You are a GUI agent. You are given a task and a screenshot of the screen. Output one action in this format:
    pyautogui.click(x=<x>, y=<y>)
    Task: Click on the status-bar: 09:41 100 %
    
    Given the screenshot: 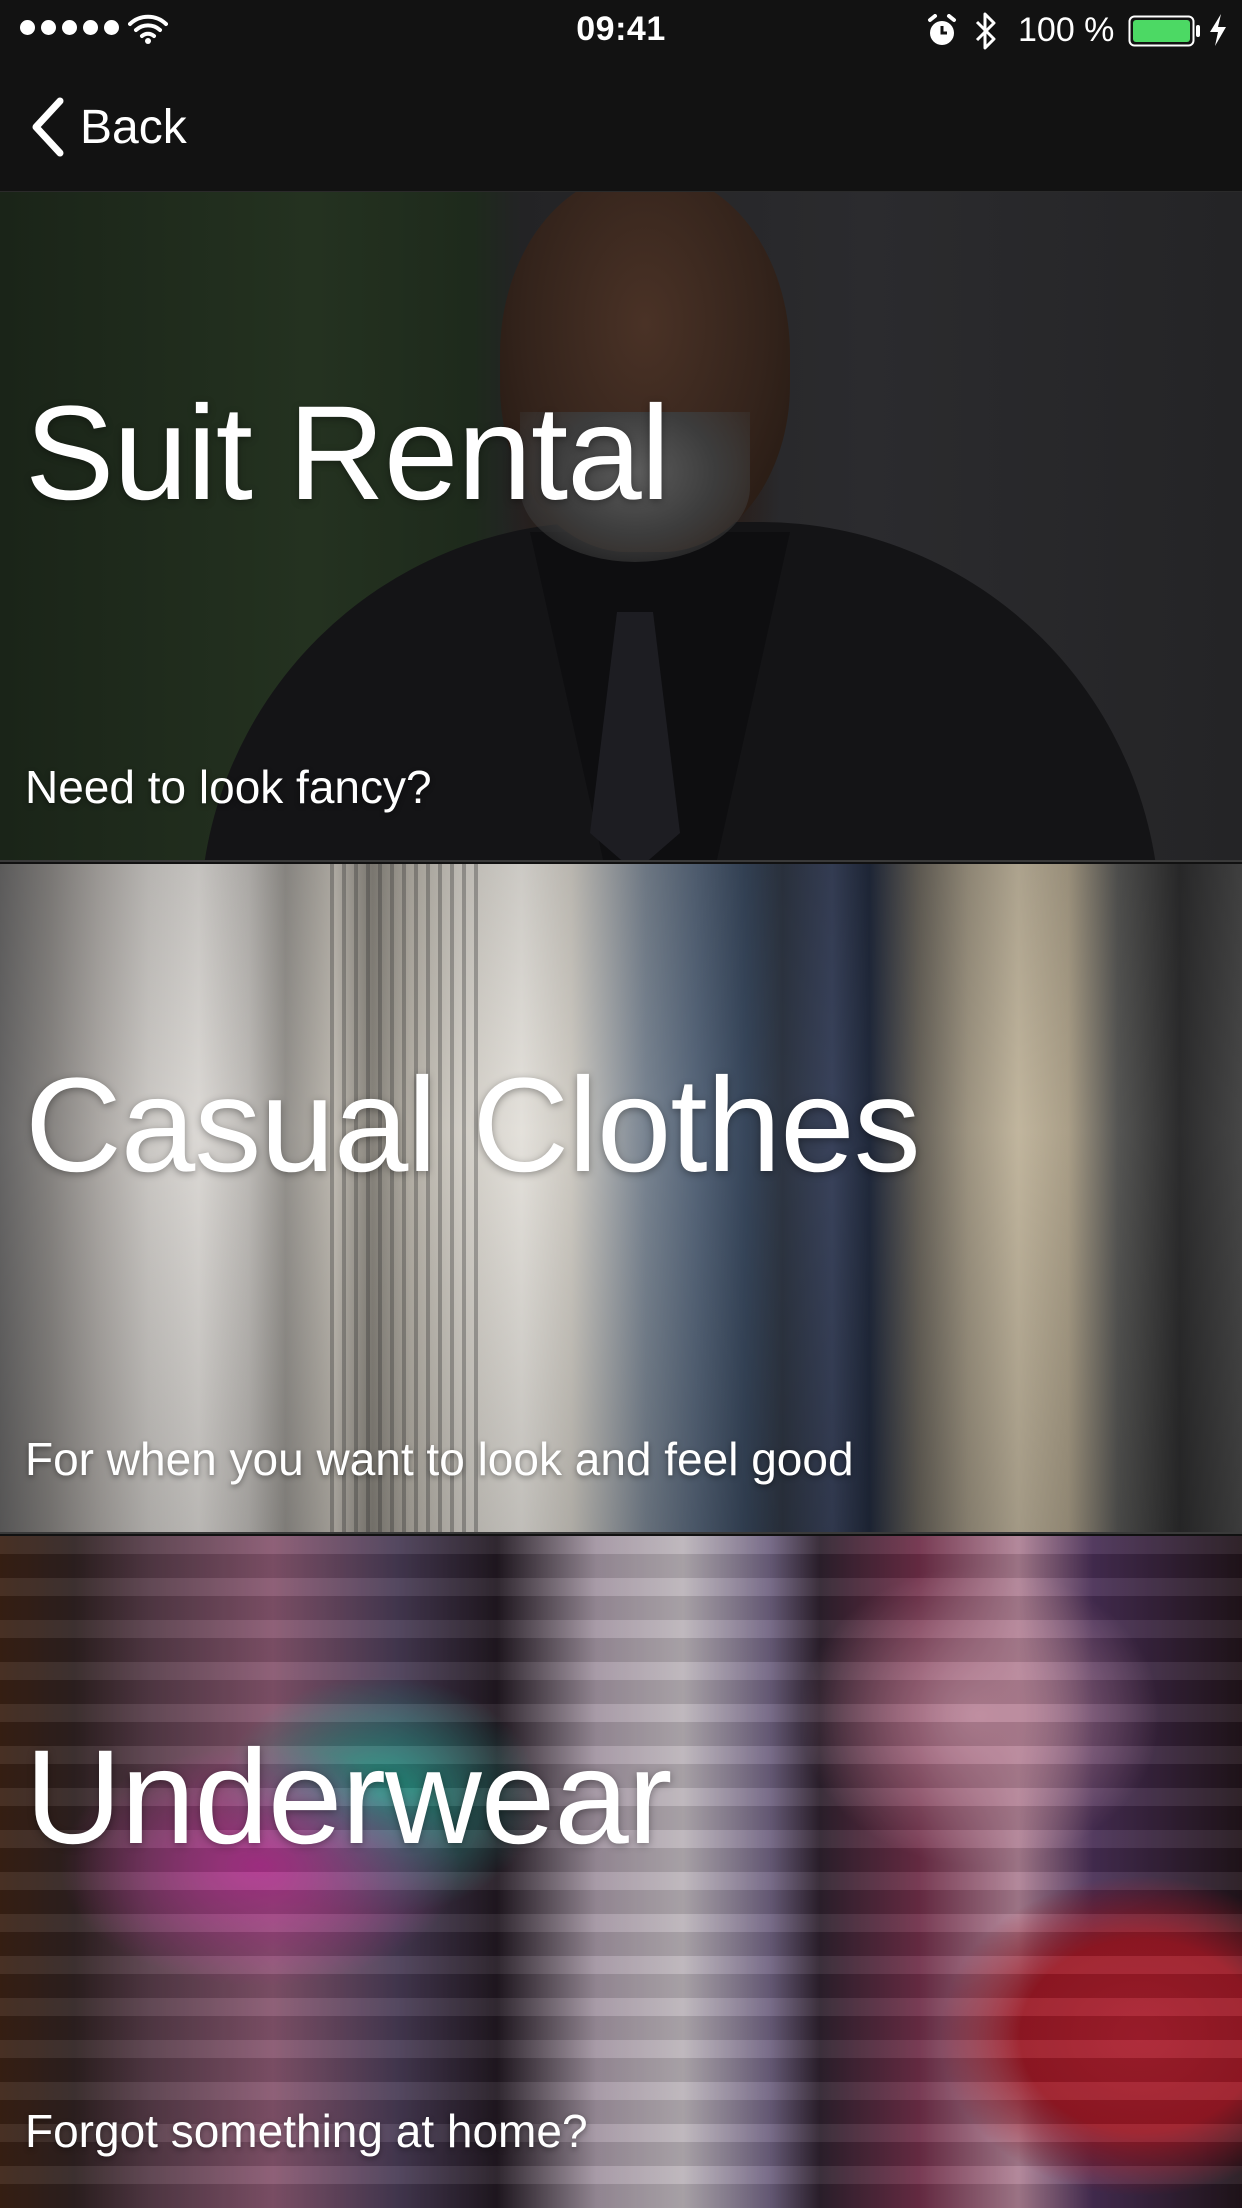 What is the action you would take?
    pyautogui.click(x=621, y=31)
    